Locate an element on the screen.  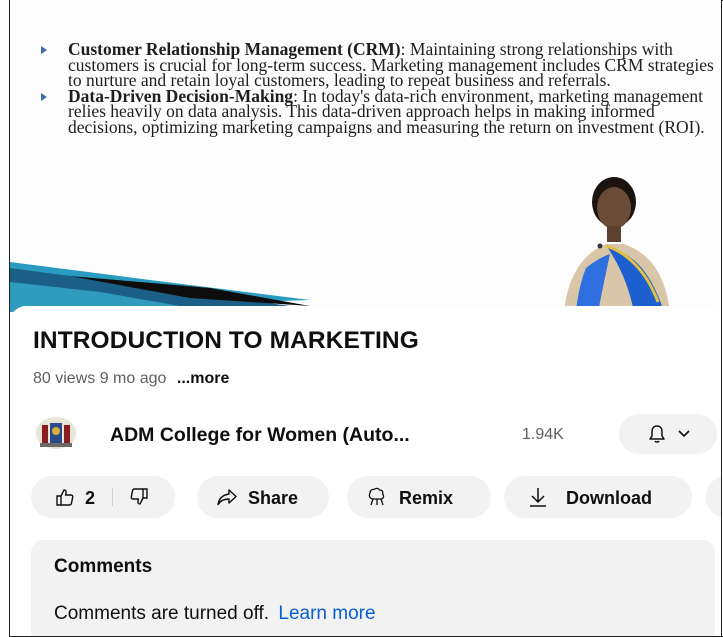
action-bar: 2 Share Remix Download is located at coordinates (365, 498).